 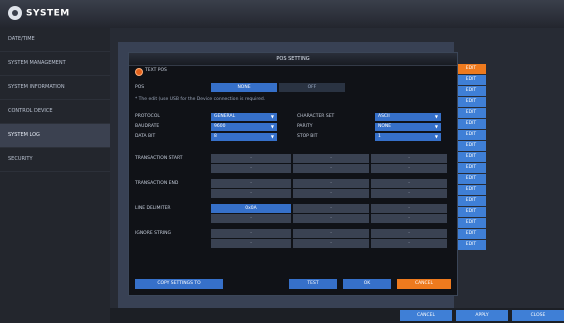 I want to click on transaction-start-field-3: -, so click(x=409, y=158).